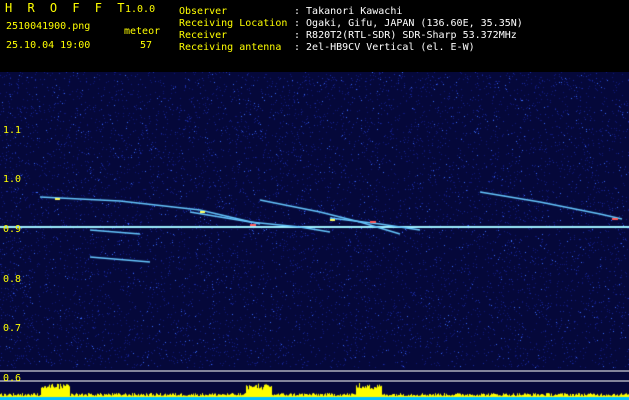  I want to click on meteor-count-value: 57, so click(146, 45).